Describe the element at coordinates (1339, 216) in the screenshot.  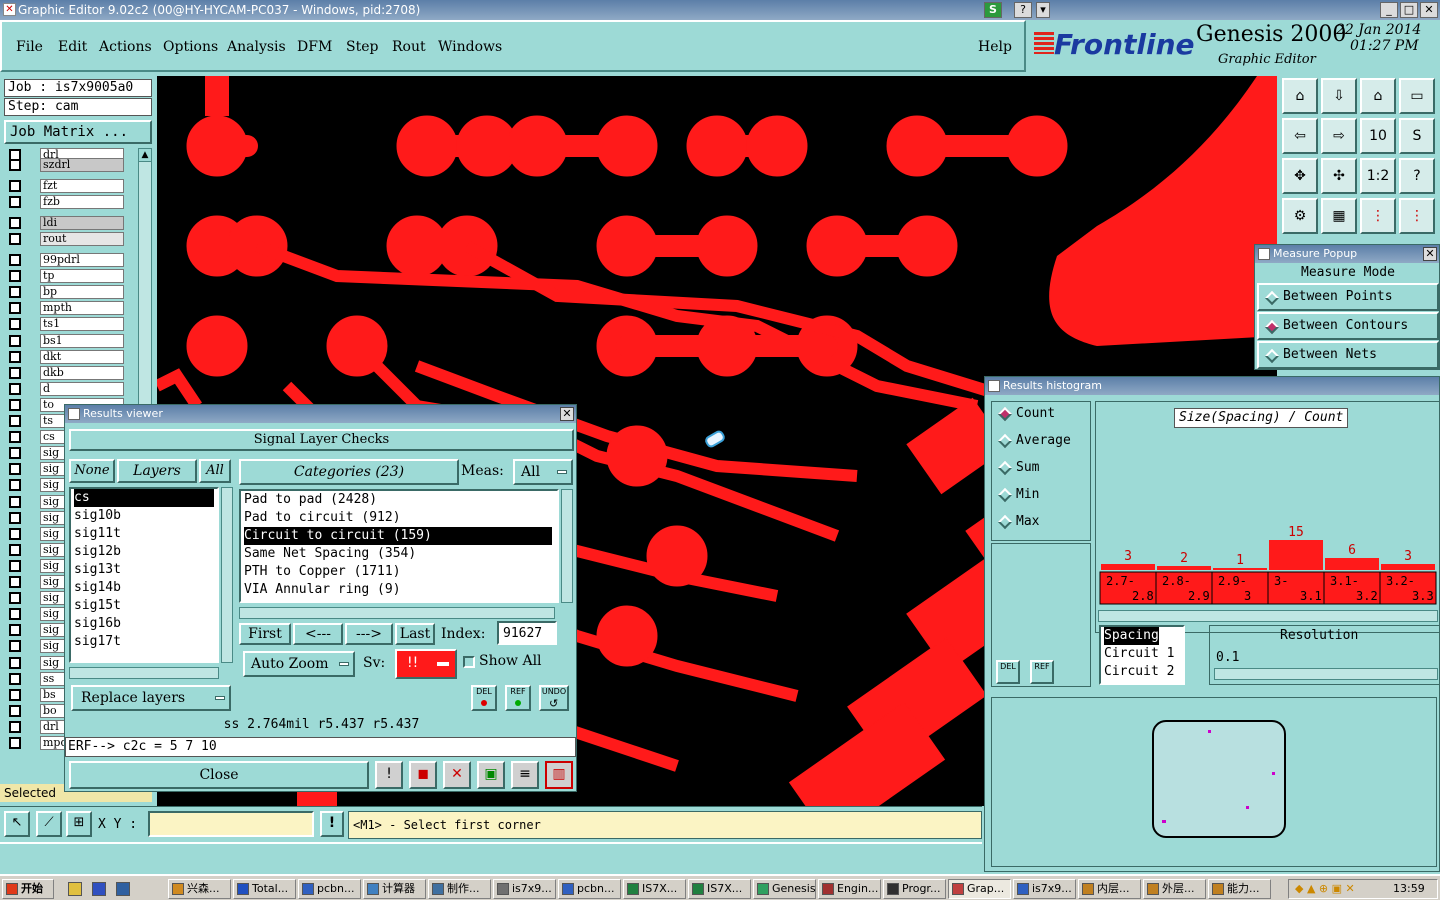
I see `grid-icon: ▦` at that location.